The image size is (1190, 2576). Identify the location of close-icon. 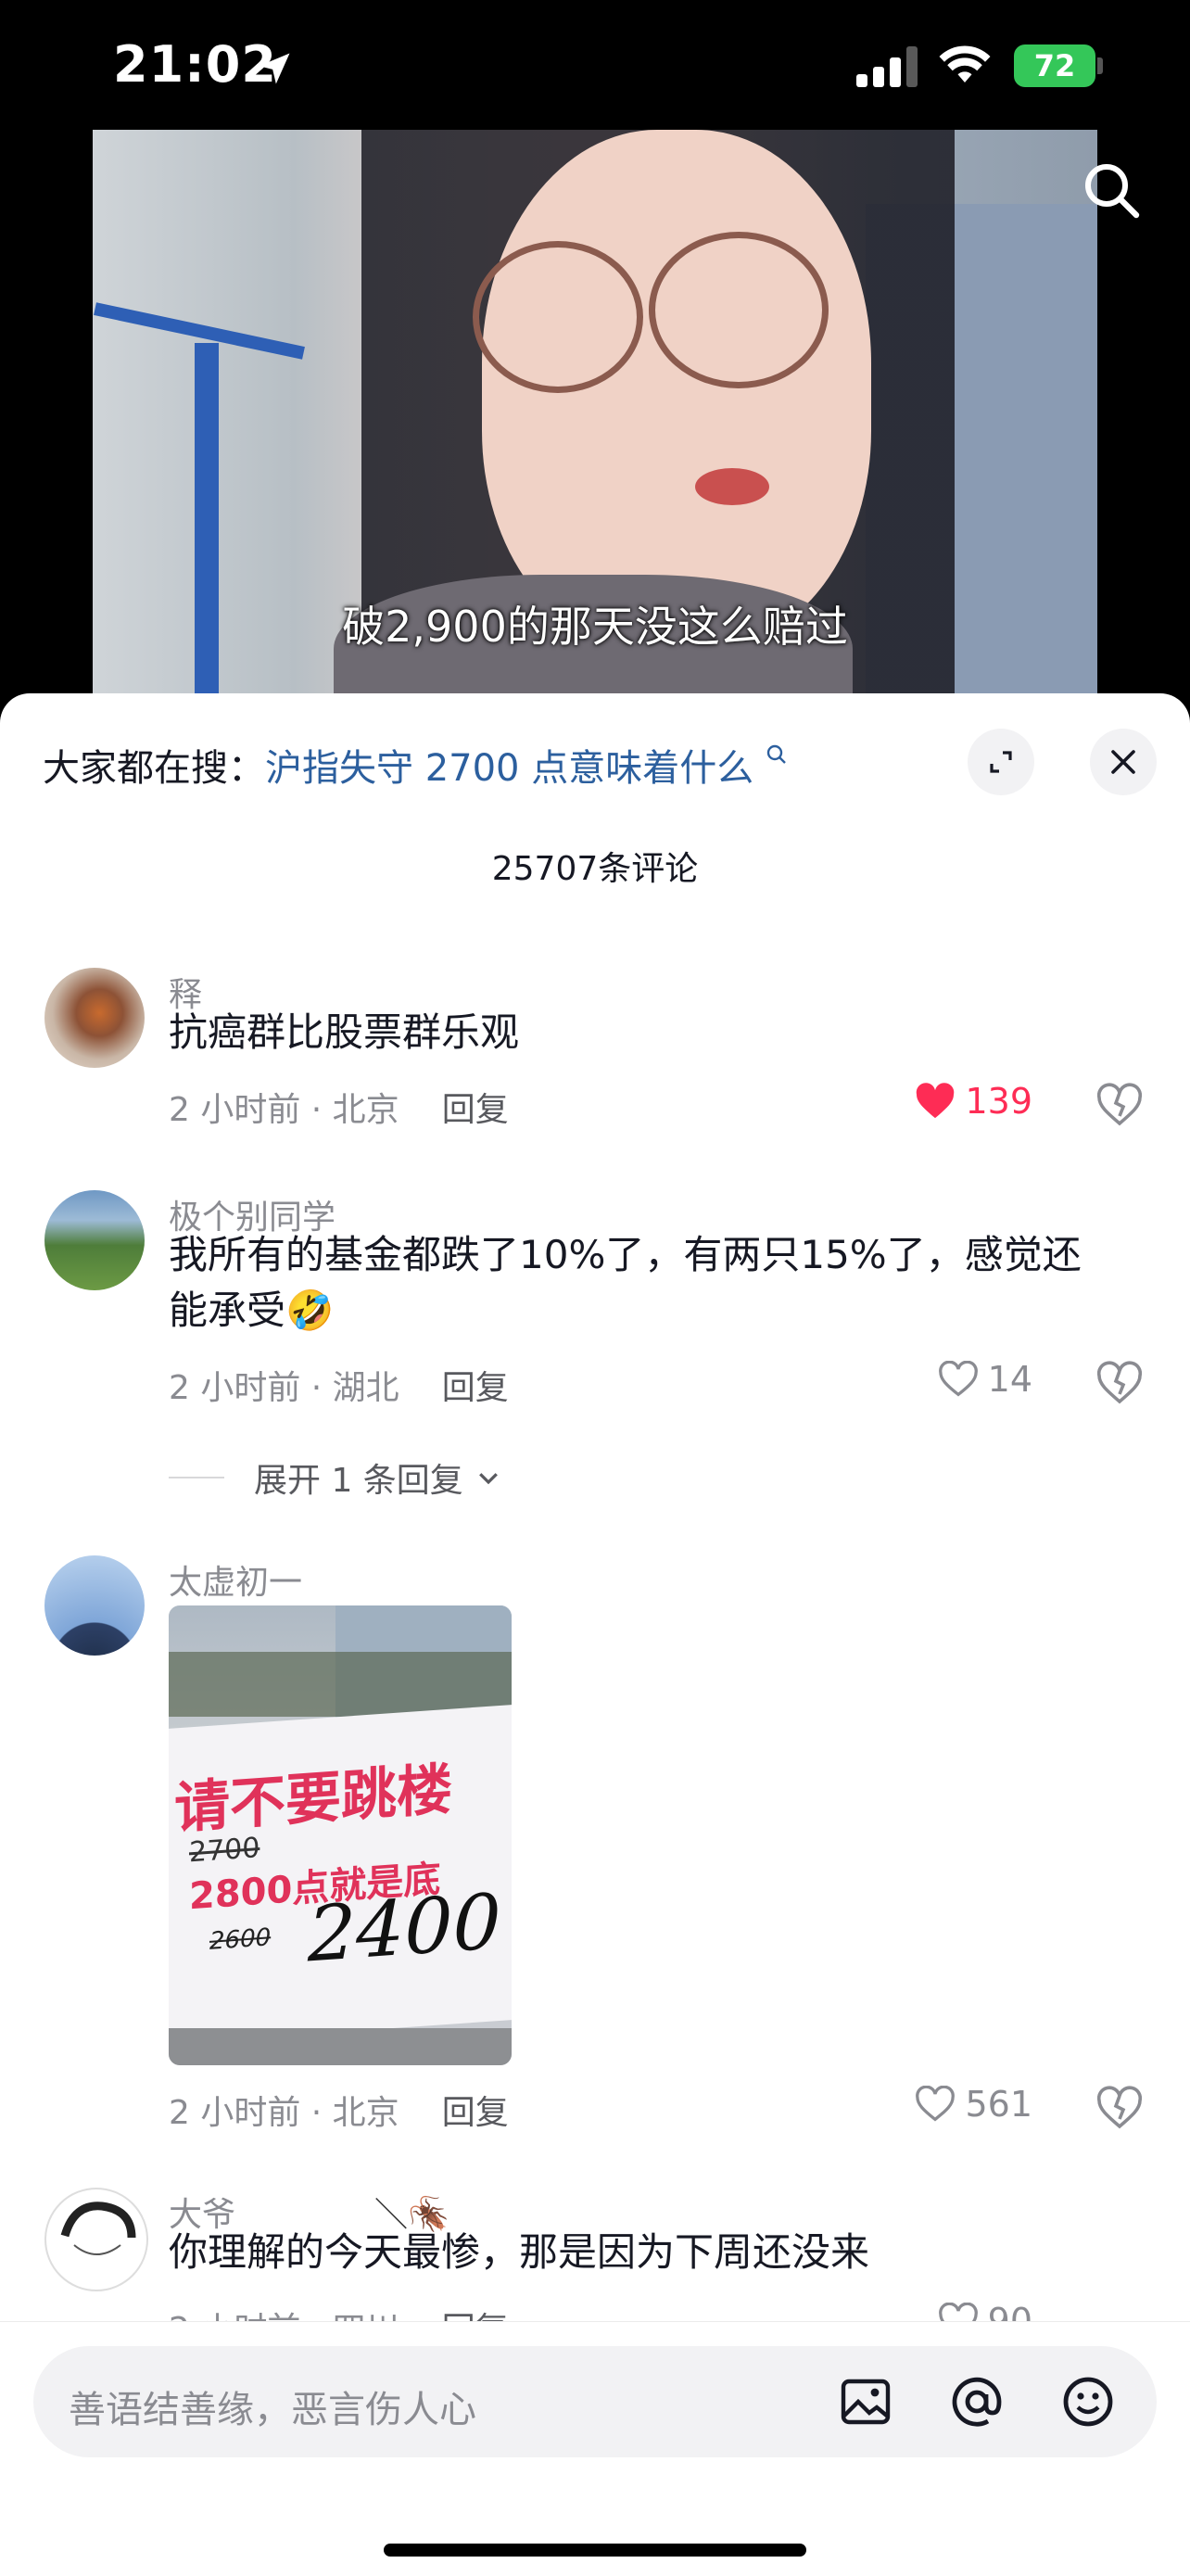
(1123, 762).